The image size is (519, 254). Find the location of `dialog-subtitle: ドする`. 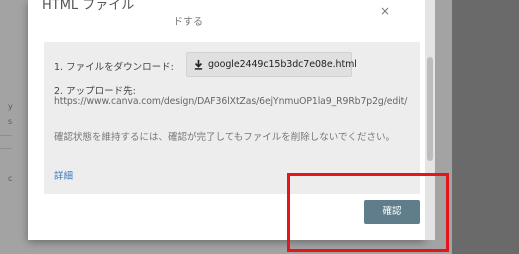

dialog-subtitle: ドする is located at coordinates (188, 22).